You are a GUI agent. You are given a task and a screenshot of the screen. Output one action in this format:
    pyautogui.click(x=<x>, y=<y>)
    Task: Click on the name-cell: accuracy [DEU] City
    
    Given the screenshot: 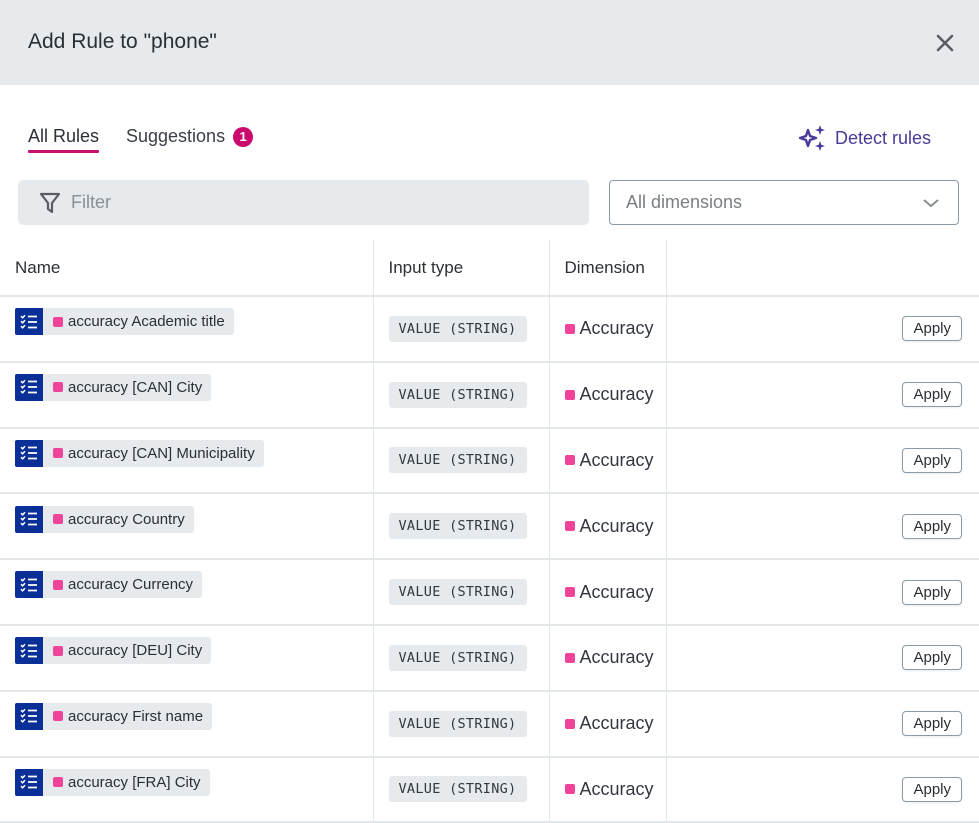 What is the action you would take?
    pyautogui.click(x=187, y=658)
    